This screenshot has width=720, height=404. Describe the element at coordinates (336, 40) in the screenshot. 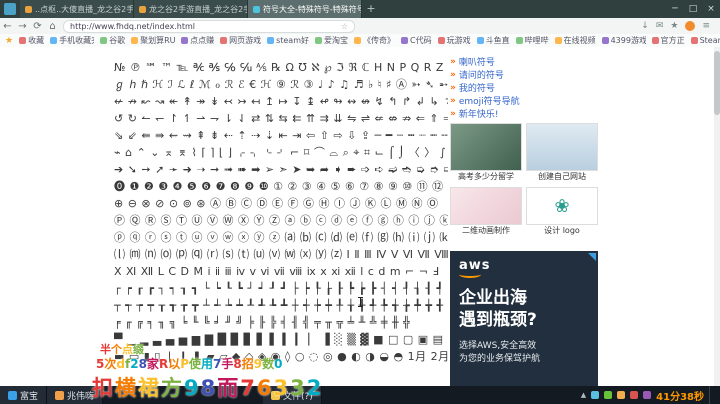

I see `bookmark-label: 爱淘宝` at that location.